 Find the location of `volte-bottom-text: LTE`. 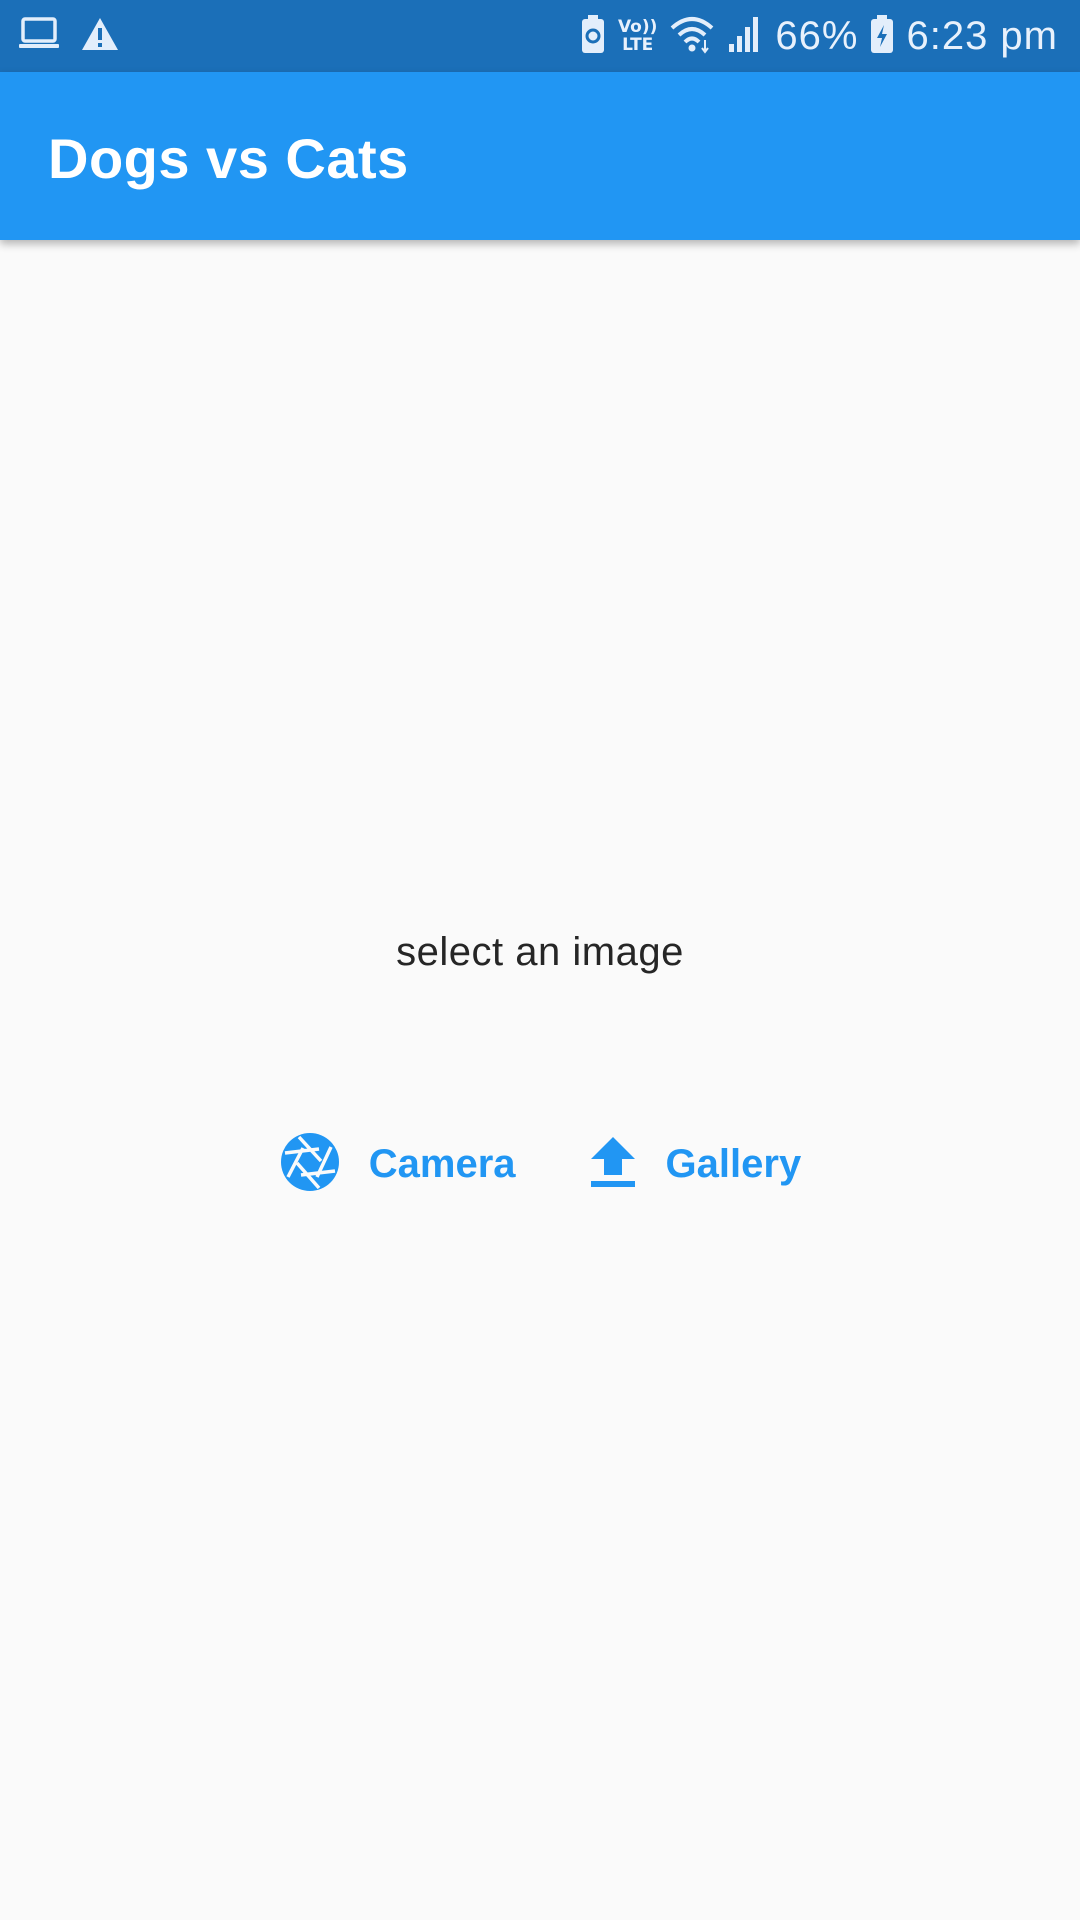

volte-bottom-text: LTE is located at coordinates (638, 45).